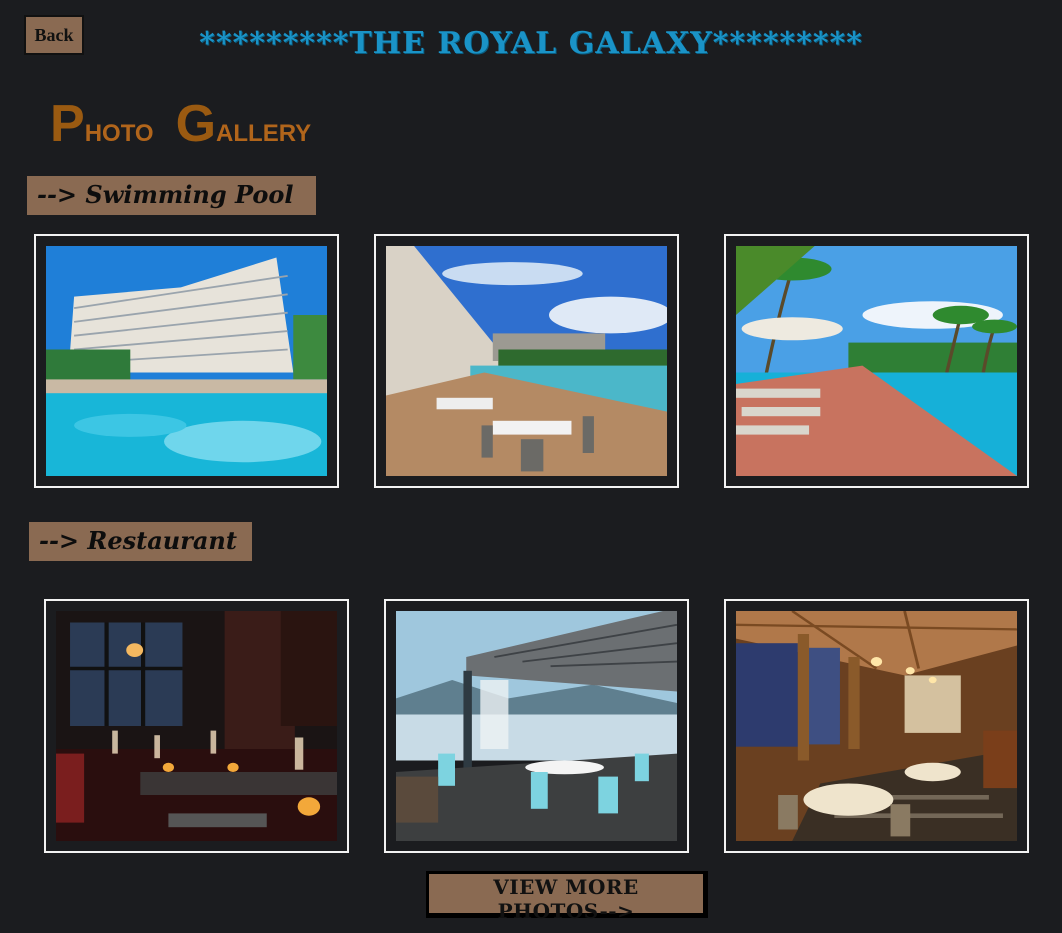 Image resolution: width=1062 pixels, height=933 pixels. I want to click on view-more-photos-button: VIEW MORE PHOTOS-->, so click(567, 897).